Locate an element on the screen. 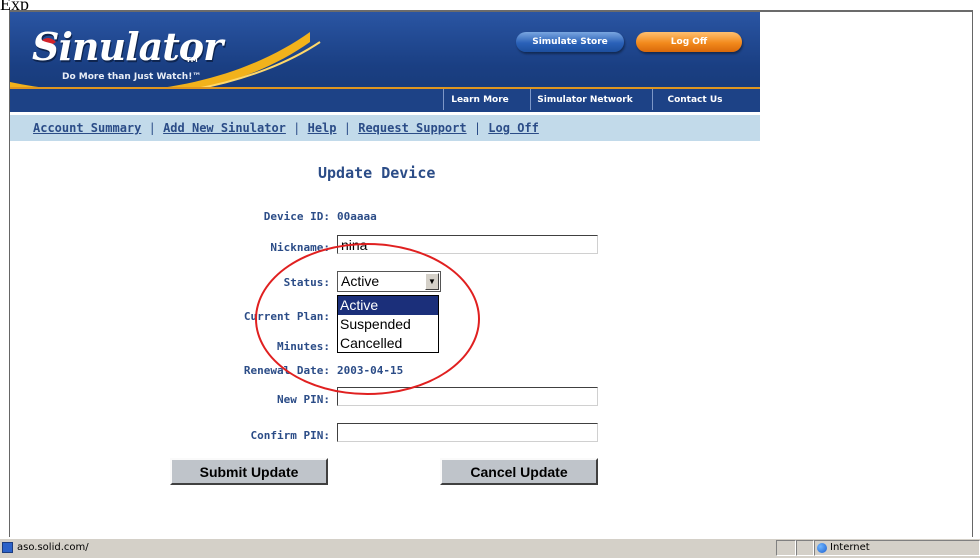 The image size is (980, 558). link-log-off: Log Off is located at coordinates (513, 128).